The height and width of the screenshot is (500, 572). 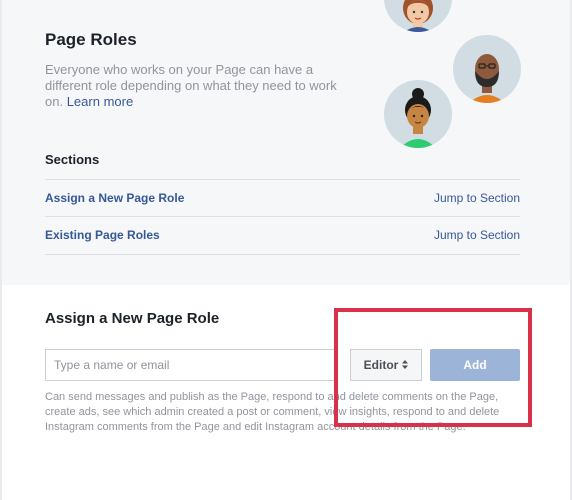 What do you see at coordinates (282, 254) in the screenshot?
I see `divider` at bounding box center [282, 254].